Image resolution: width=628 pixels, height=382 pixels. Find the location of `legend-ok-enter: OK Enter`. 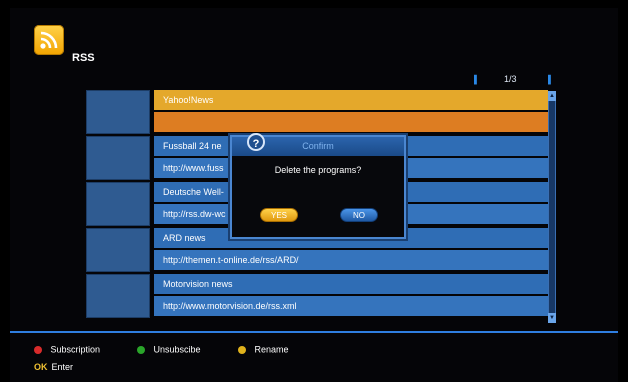

legend-ok-enter: OK Enter is located at coordinates (53, 367).